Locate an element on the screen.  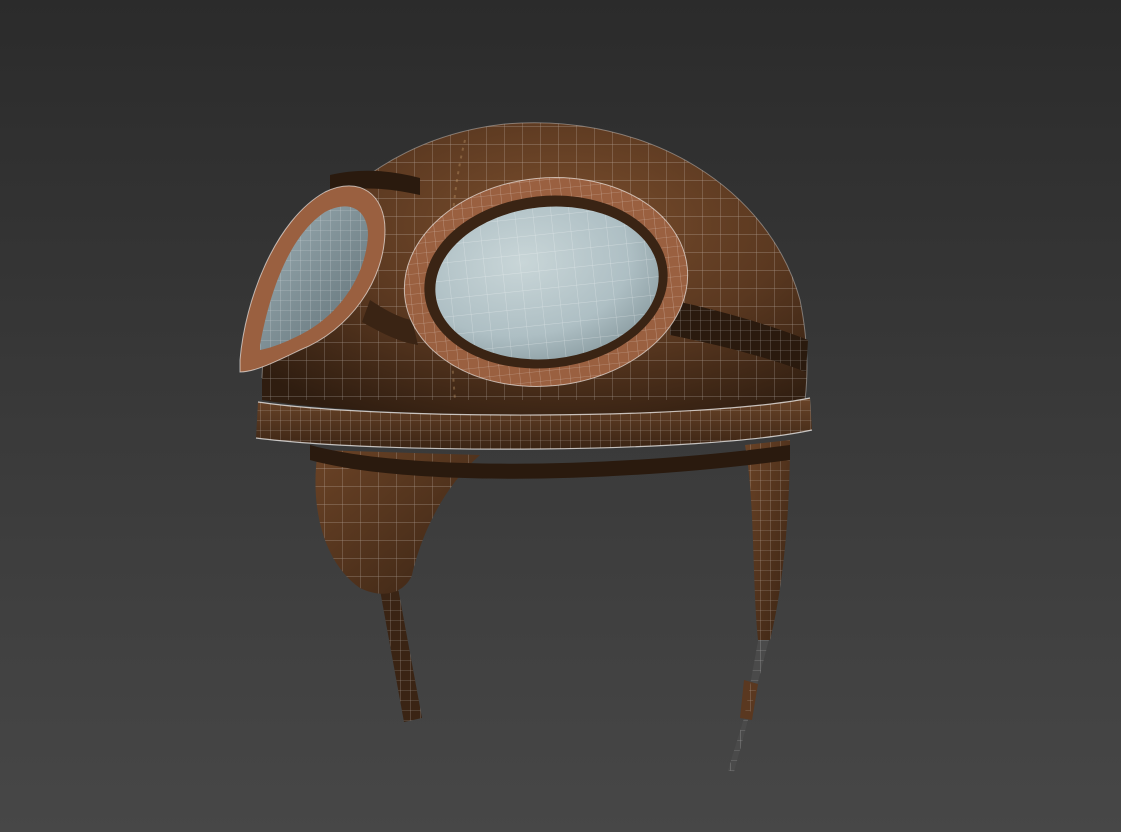
left-chin-strap is located at coordinates (401, 655).